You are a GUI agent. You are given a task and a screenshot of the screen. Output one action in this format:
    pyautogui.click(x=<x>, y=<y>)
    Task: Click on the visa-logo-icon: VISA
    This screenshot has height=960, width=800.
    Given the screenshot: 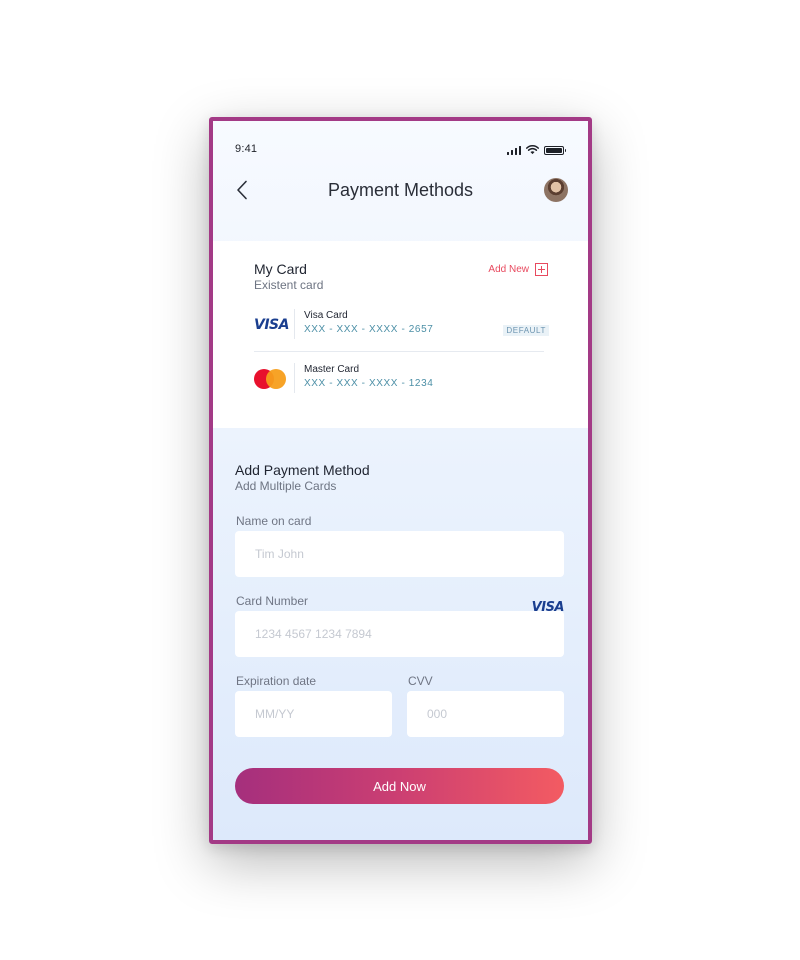 What is the action you would take?
    pyautogui.click(x=273, y=325)
    